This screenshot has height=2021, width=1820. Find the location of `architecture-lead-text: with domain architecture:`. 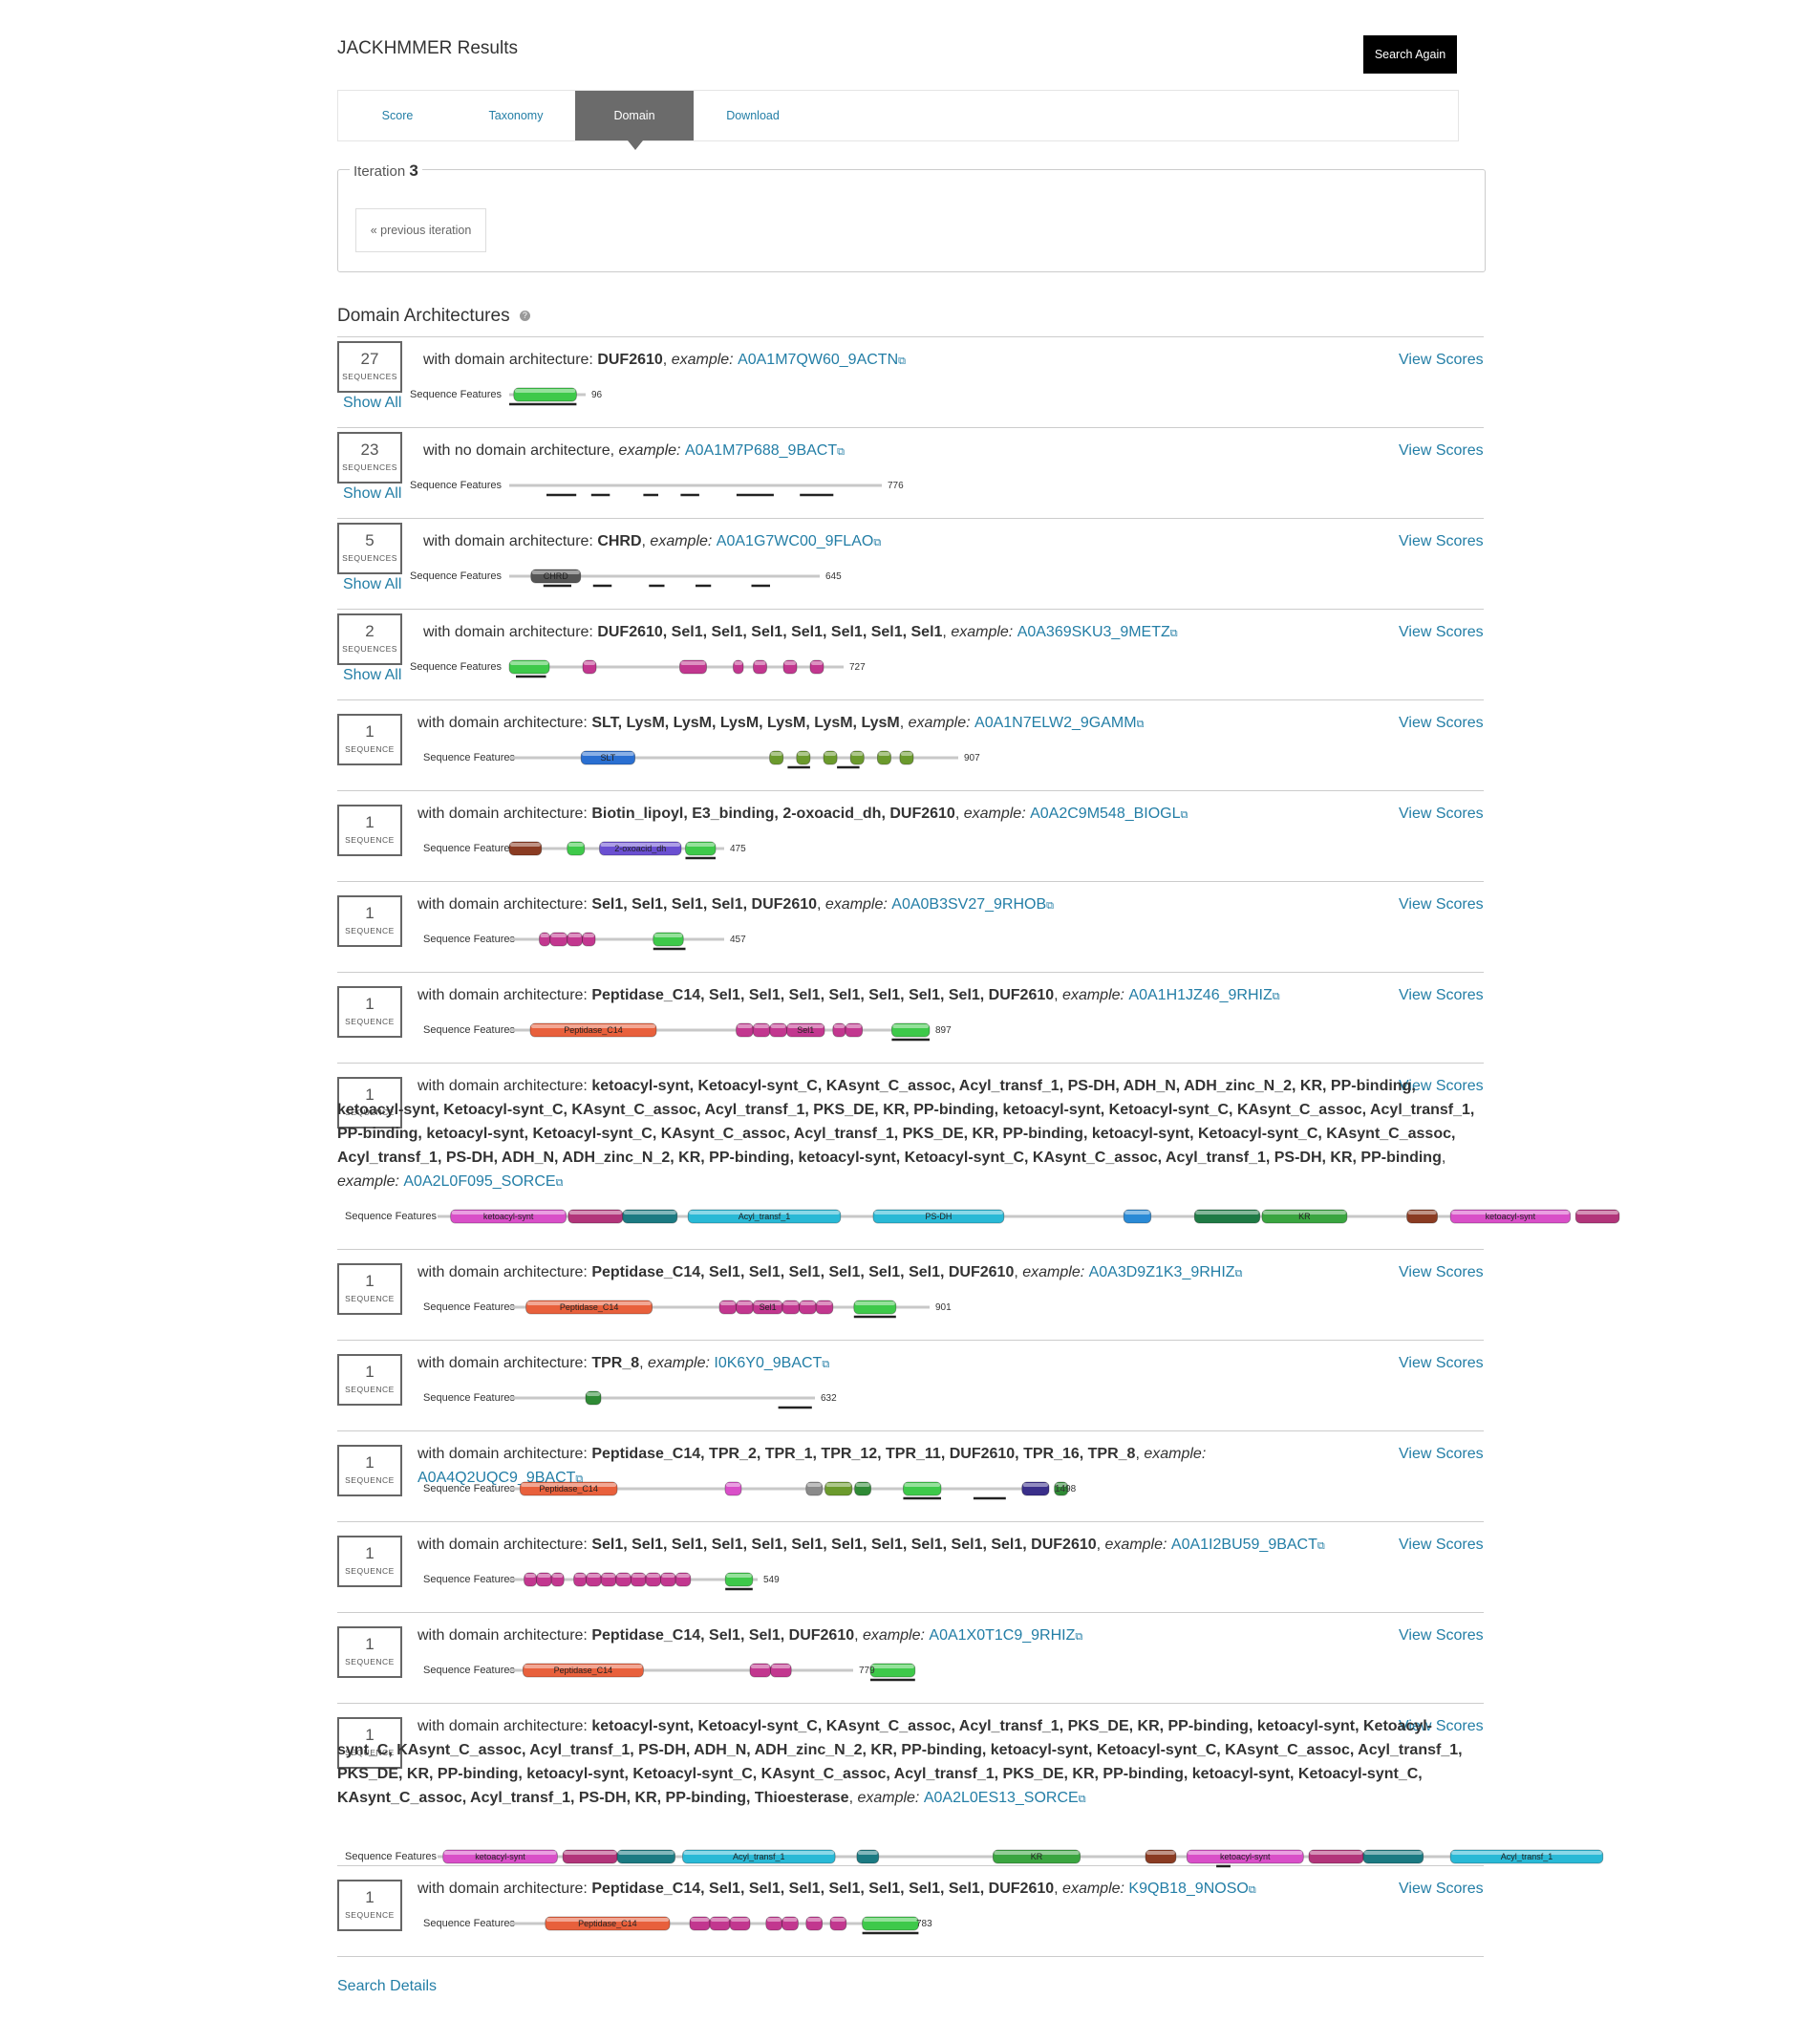

architecture-lead-text: with domain architecture: is located at coordinates (505, 1363).